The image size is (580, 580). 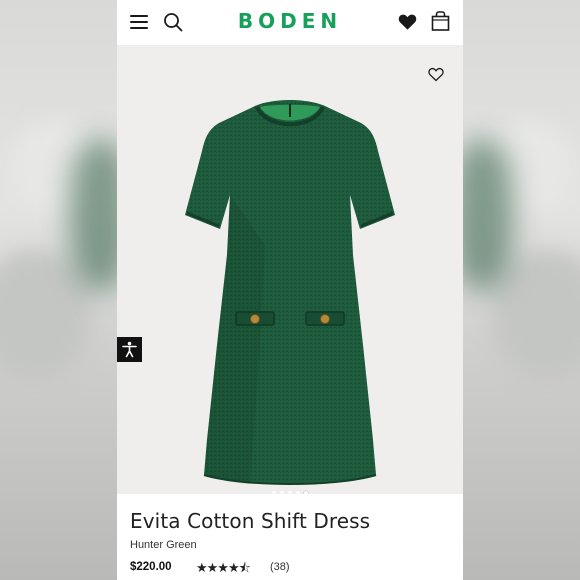 What do you see at coordinates (151, 567) in the screenshot?
I see `product-price: $220.00` at bounding box center [151, 567].